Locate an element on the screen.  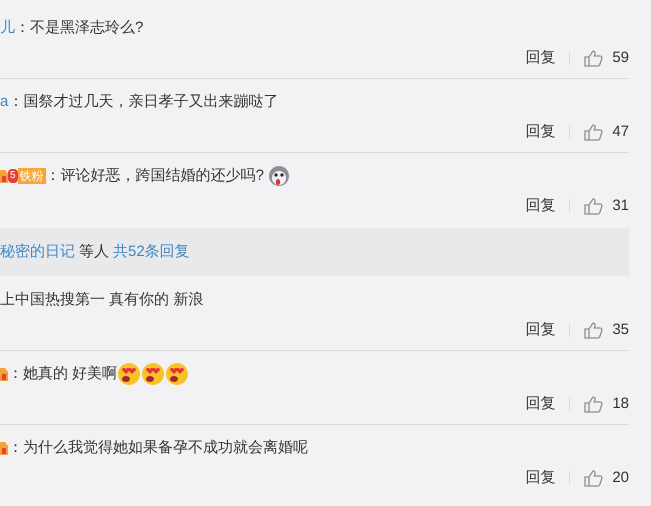
comment-text: ：不是黑泽志玲么? is located at coordinates (79, 28).